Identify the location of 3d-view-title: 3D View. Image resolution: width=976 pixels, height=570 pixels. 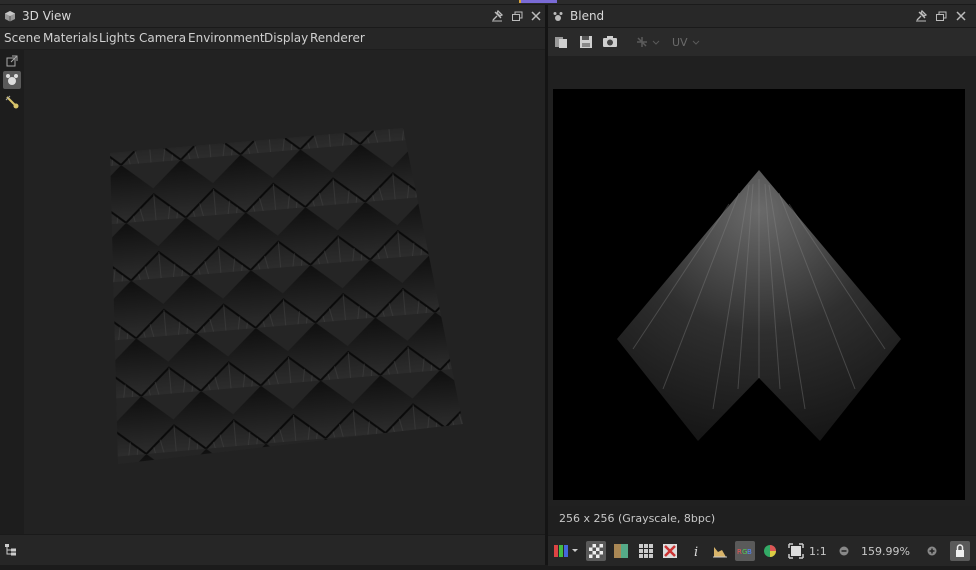
(47, 16).